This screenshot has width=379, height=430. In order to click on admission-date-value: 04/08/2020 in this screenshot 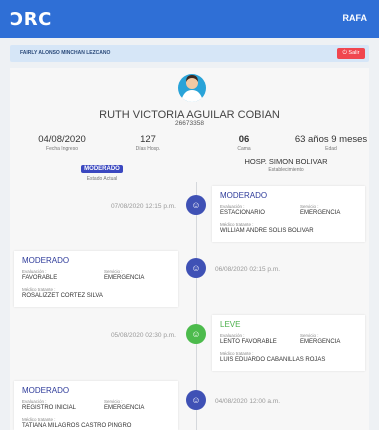, I will do `click(62, 139)`.